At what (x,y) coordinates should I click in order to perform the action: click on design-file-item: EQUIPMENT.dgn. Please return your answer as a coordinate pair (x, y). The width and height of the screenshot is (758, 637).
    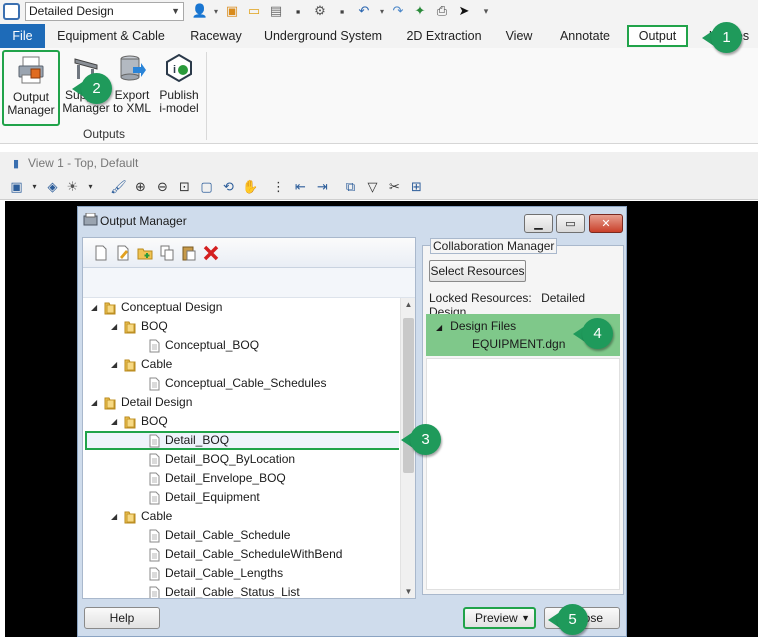
    Looking at the image, I should click on (518, 344).